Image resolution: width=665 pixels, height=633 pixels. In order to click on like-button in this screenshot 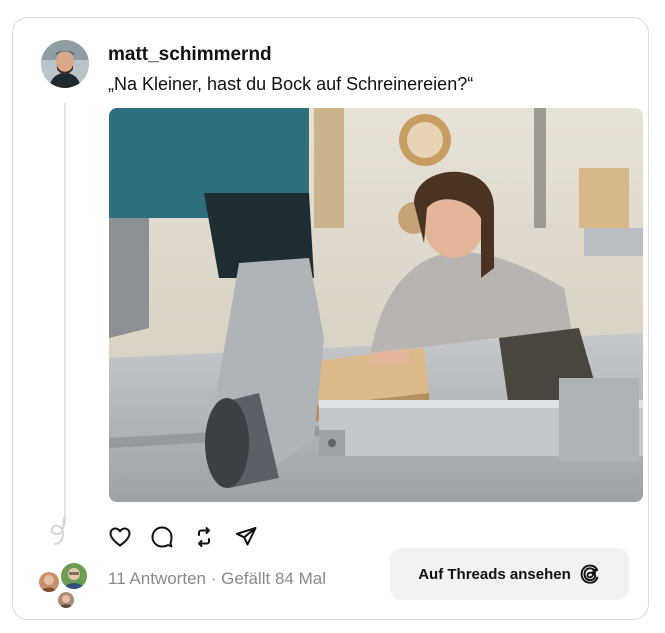, I will do `click(120, 537)`.